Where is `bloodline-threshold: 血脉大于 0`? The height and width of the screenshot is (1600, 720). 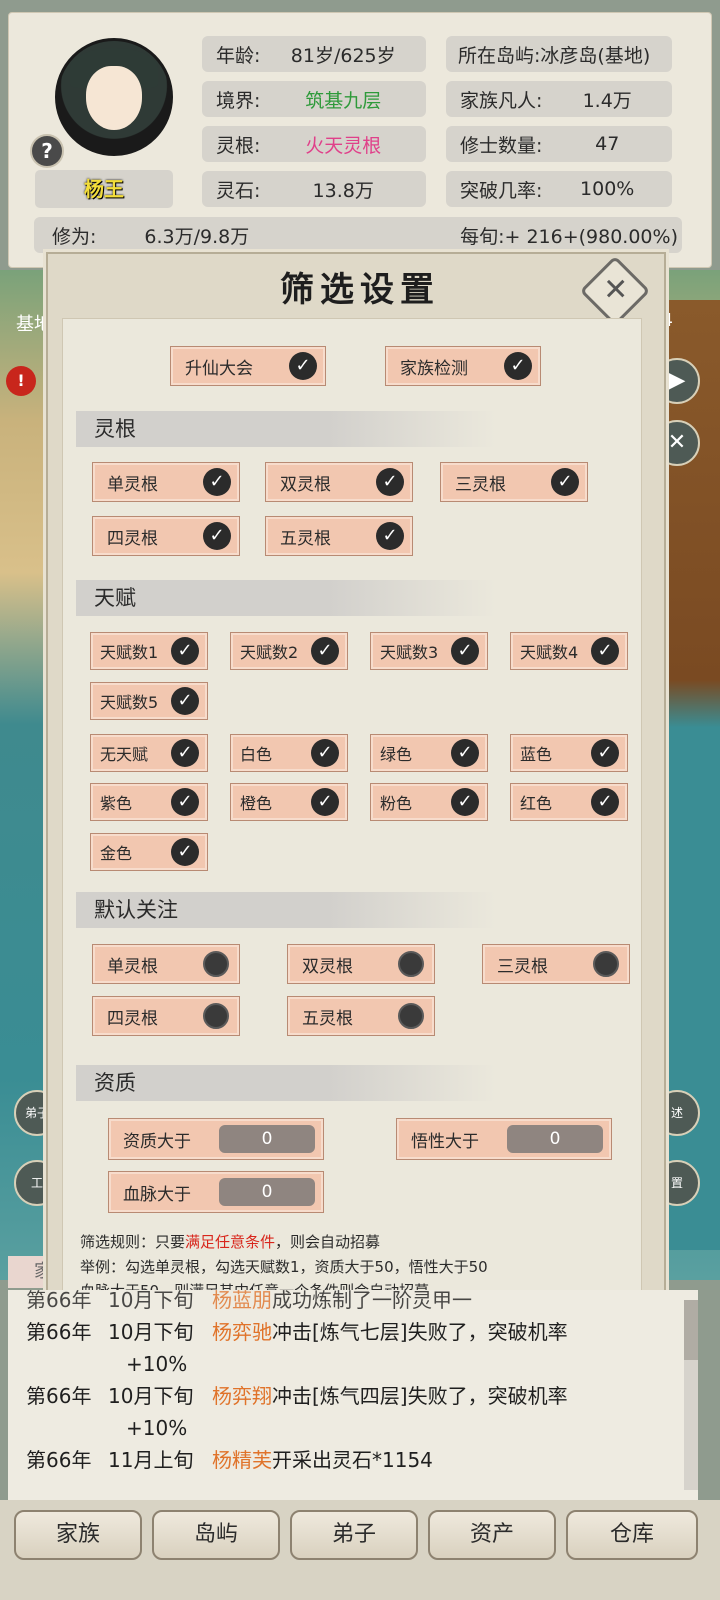 bloodline-threshold: 血脉大于 0 is located at coordinates (216, 1192).